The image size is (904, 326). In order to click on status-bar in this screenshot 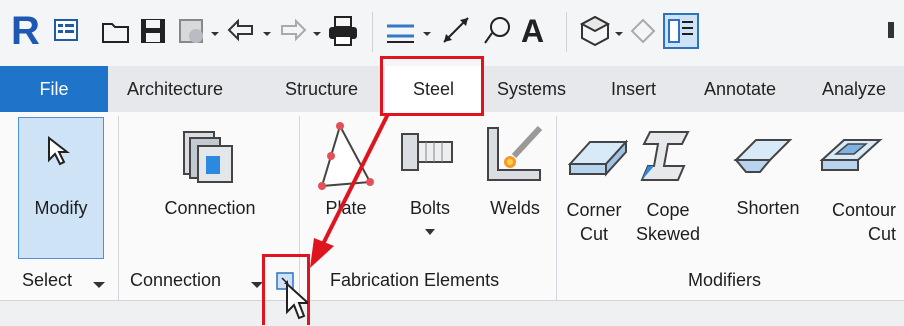, I will do `click(452, 313)`.